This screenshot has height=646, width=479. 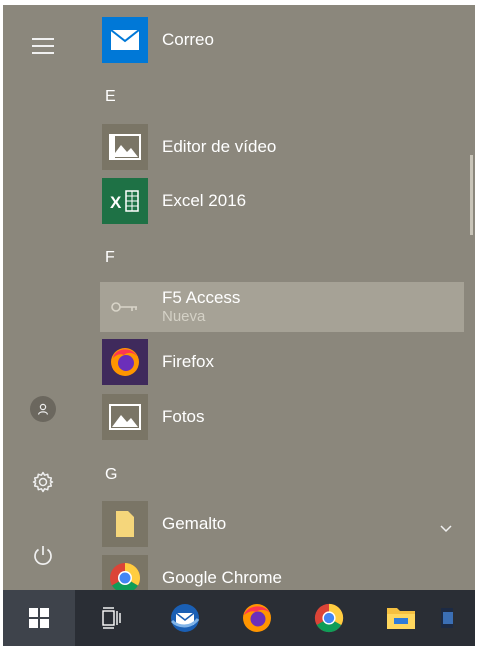 What do you see at coordinates (282, 201) in the screenshot?
I see `app-excel: X Excel 2016` at bounding box center [282, 201].